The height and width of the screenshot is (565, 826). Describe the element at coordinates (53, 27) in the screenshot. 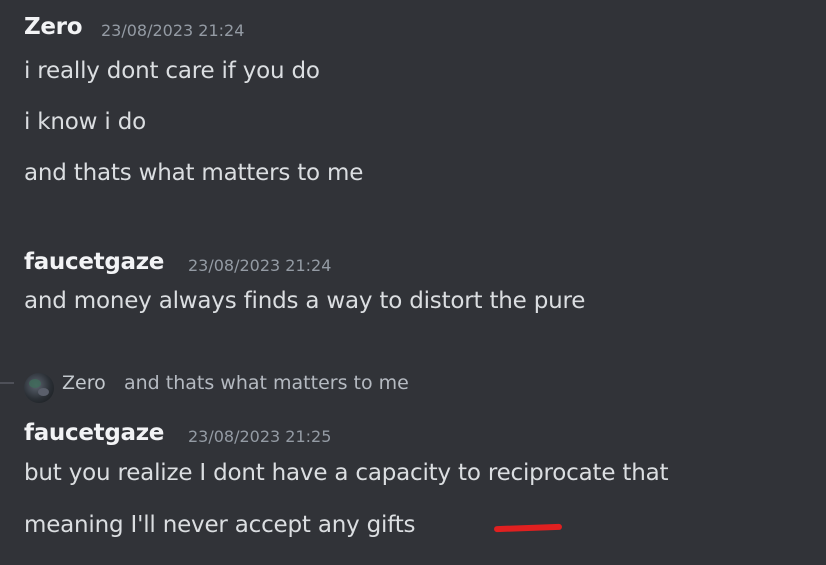

I see `message-author-name: Zero` at that location.